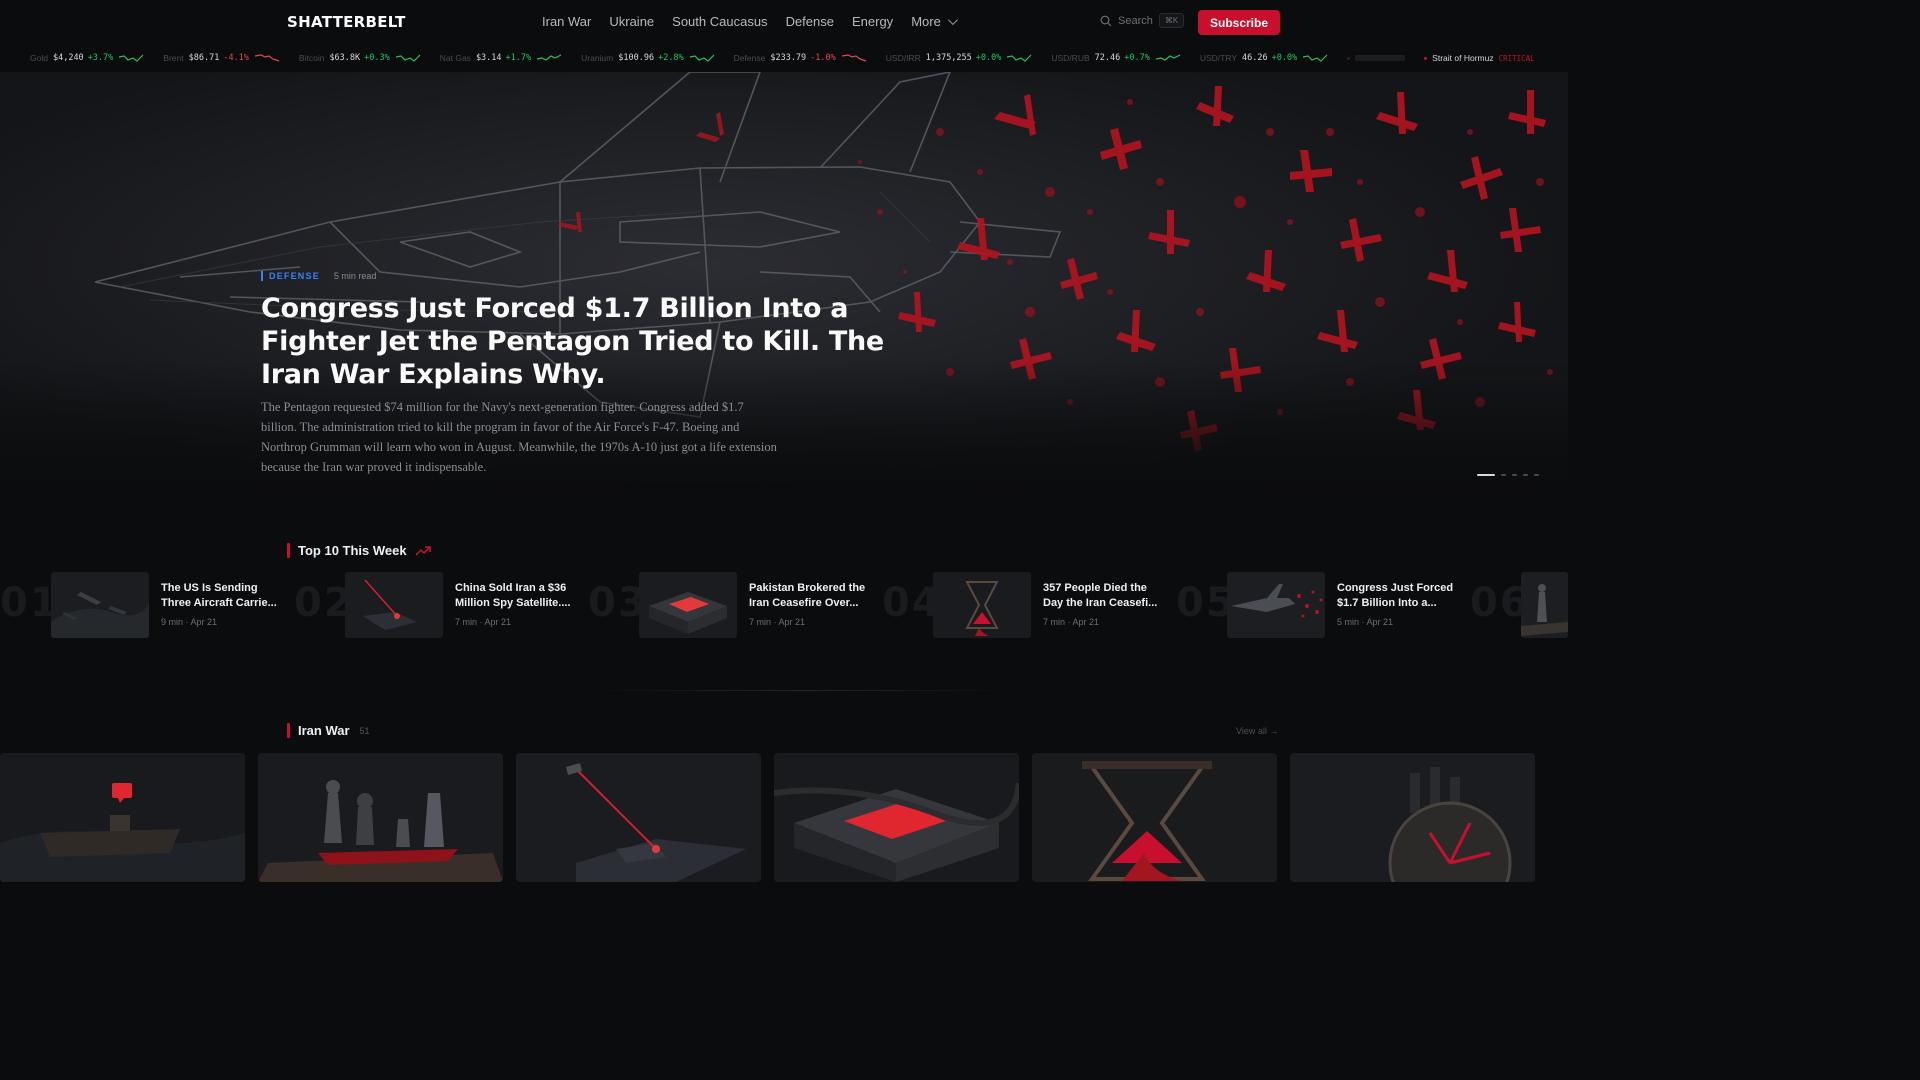 This screenshot has width=1920, height=1080. What do you see at coordinates (1070, 58) in the screenshot?
I see `ticker-label: USD/RUB` at bounding box center [1070, 58].